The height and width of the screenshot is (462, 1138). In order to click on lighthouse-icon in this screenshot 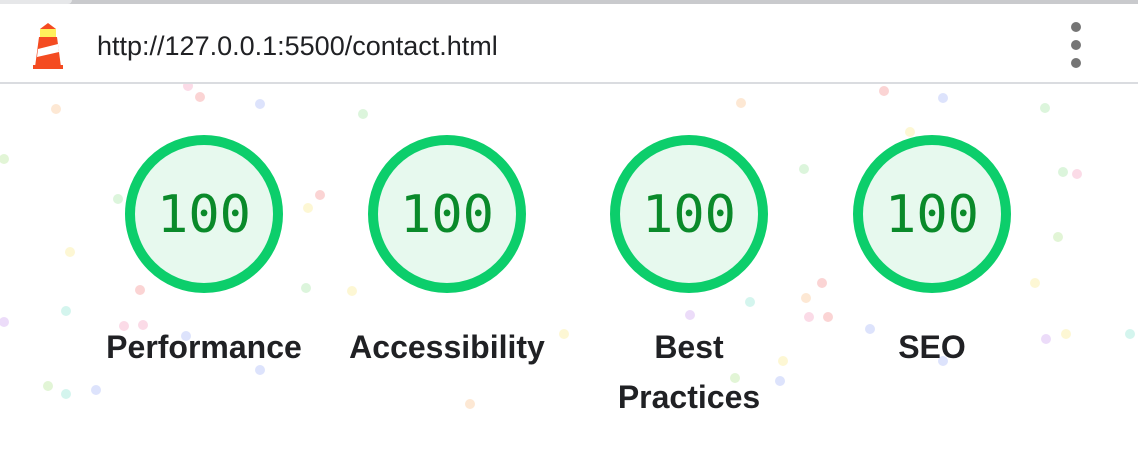, I will do `click(48, 46)`.